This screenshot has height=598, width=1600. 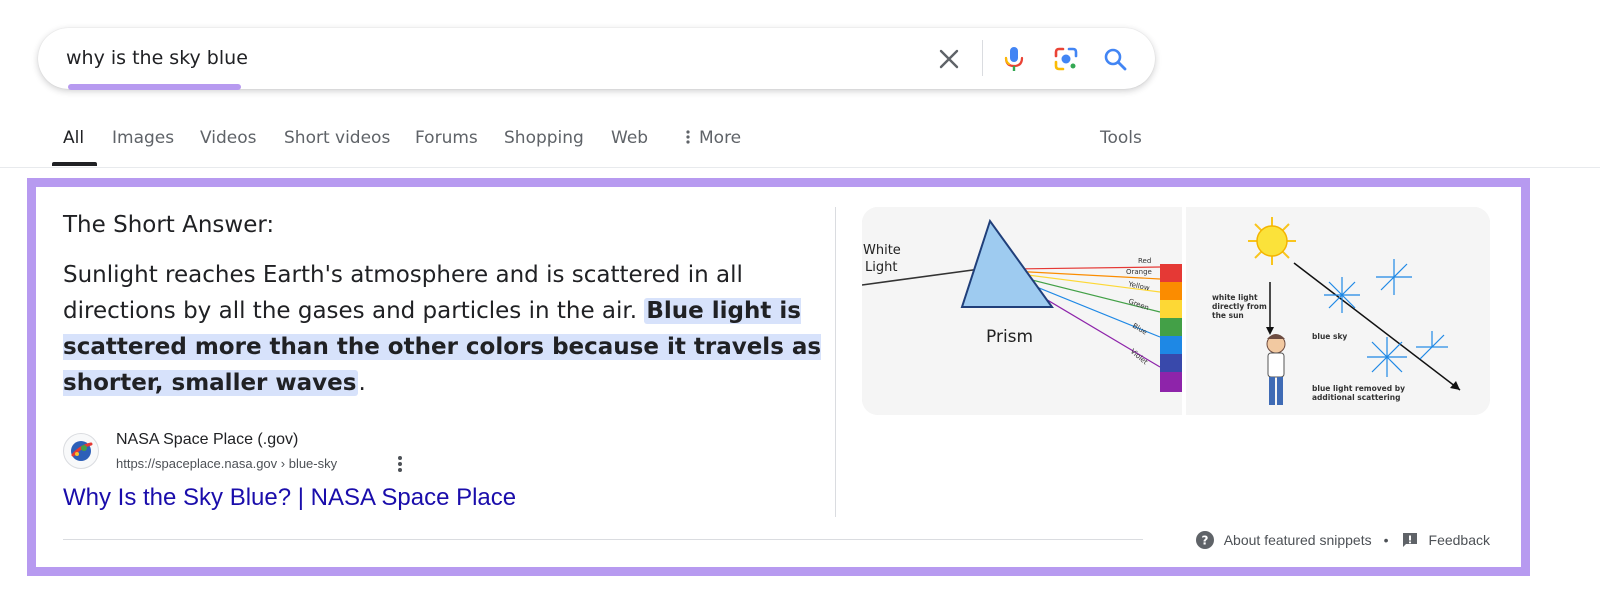 What do you see at coordinates (154, 87) in the screenshot?
I see `search-query-underline` at bounding box center [154, 87].